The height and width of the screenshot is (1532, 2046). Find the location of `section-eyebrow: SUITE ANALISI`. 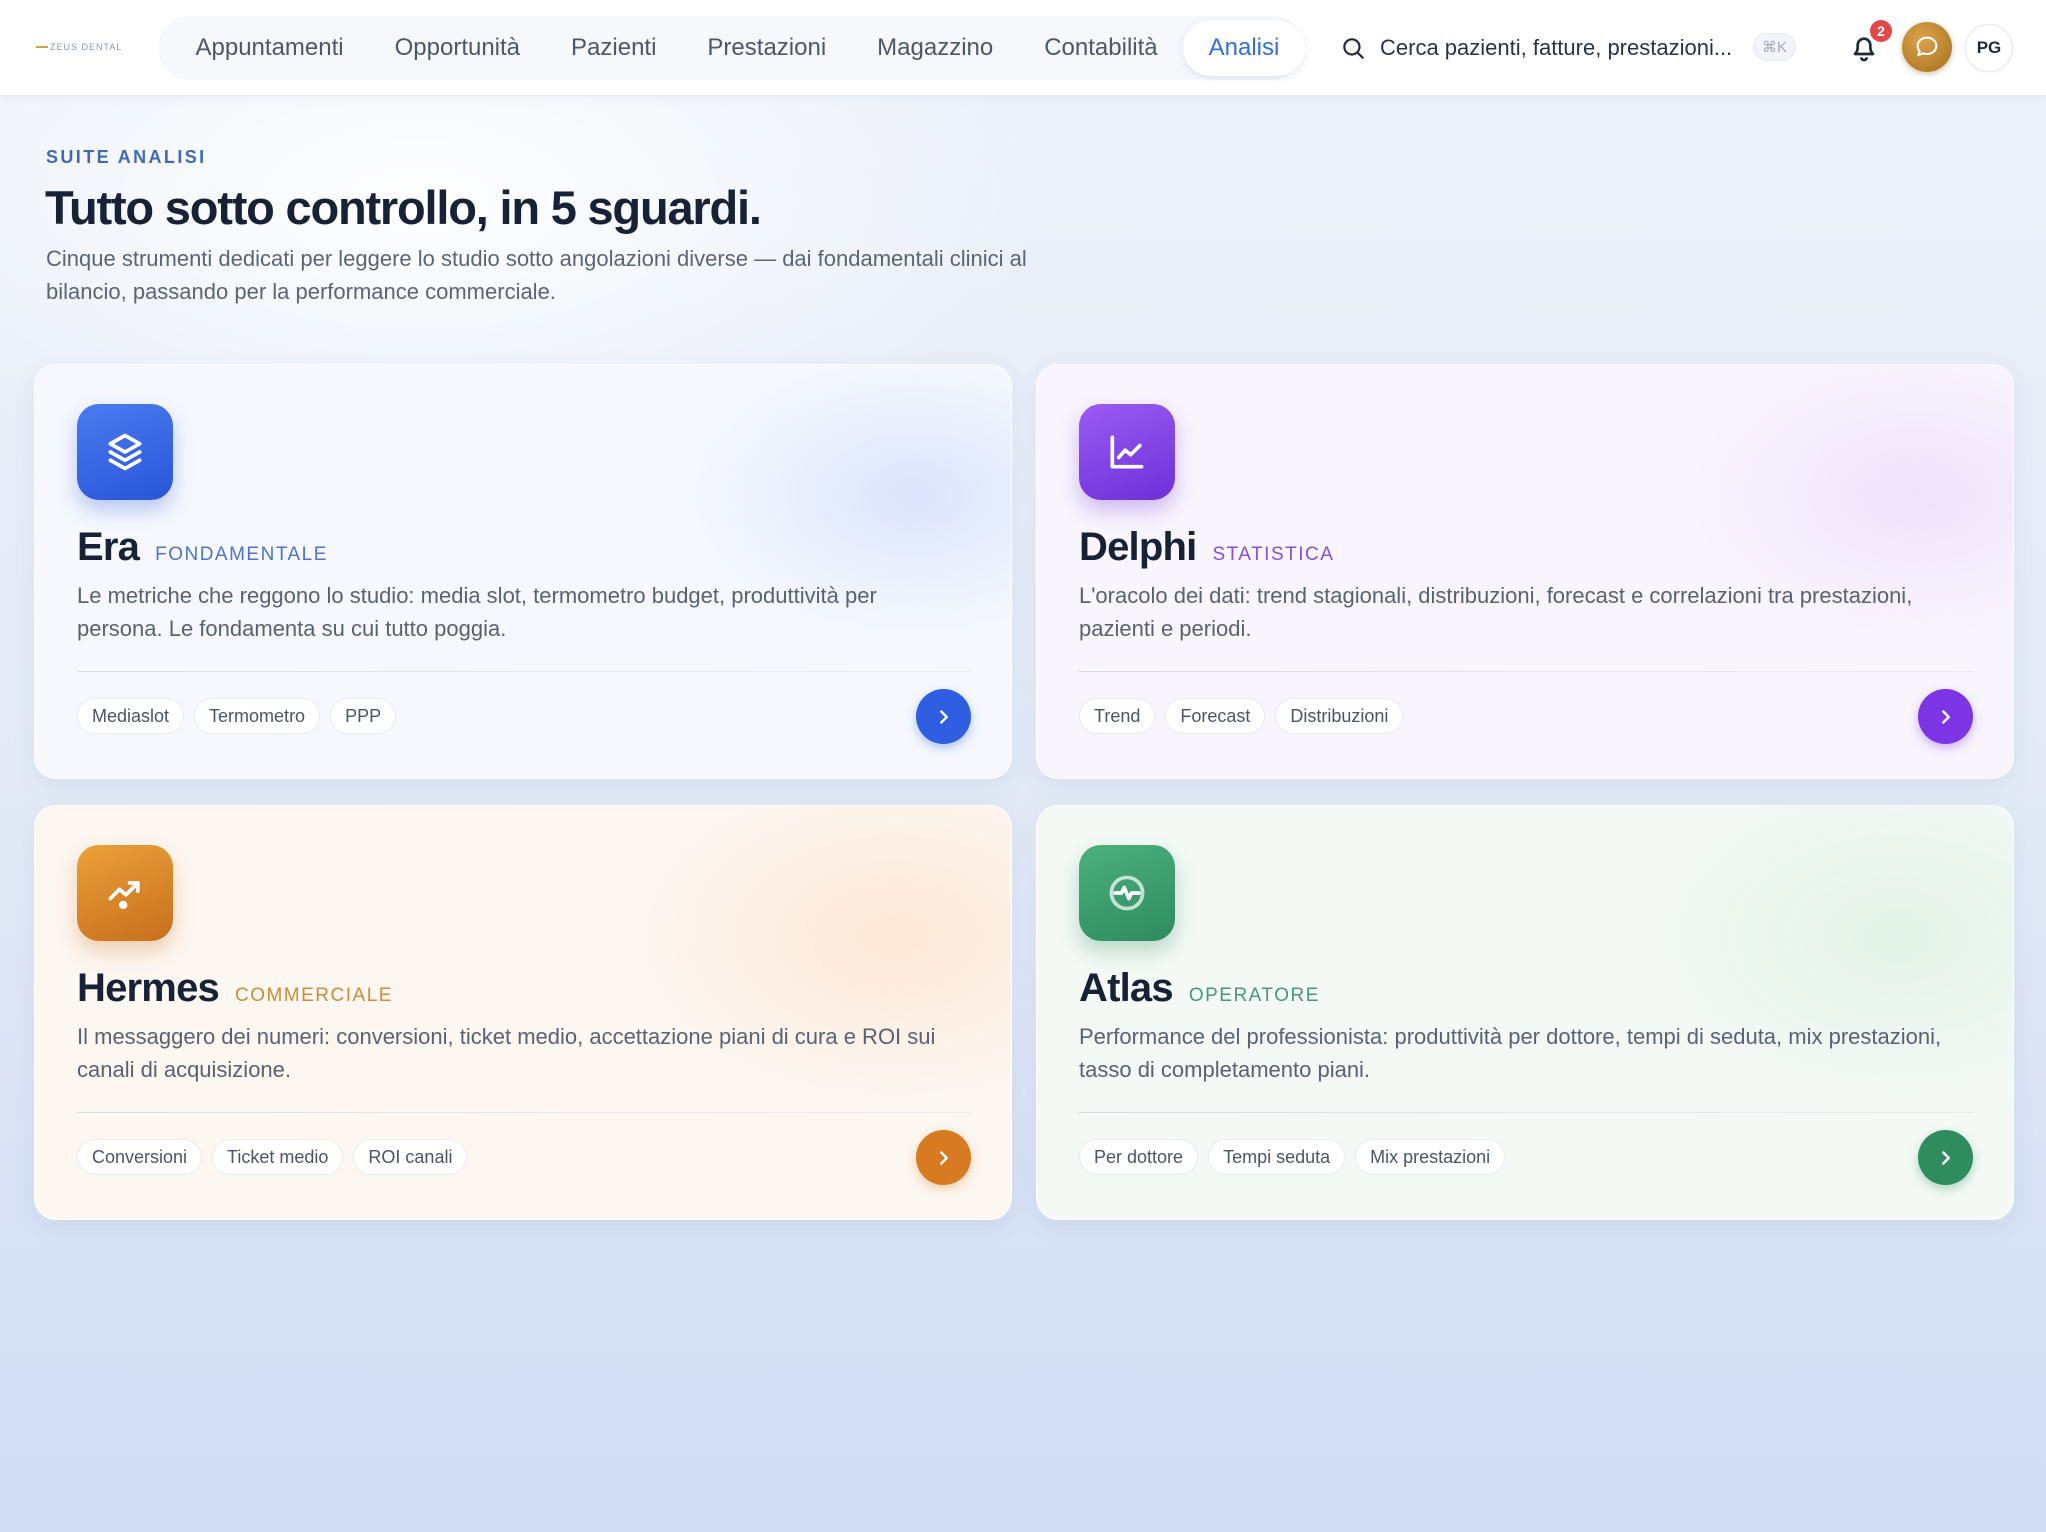

section-eyebrow: SUITE ANALISI is located at coordinates (126, 157).